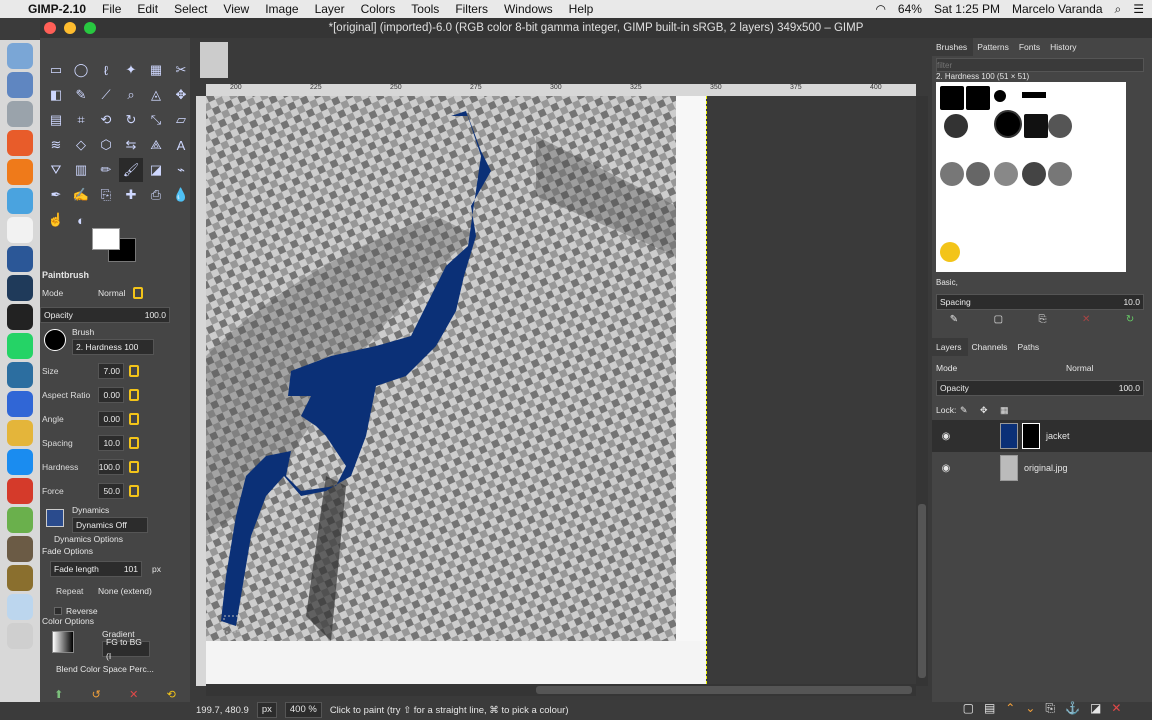 This screenshot has width=1152, height=720. What do you see at coordinates (20, 114) in the screenshot?
I see `settings-icon` at bounding box center [20, 114].